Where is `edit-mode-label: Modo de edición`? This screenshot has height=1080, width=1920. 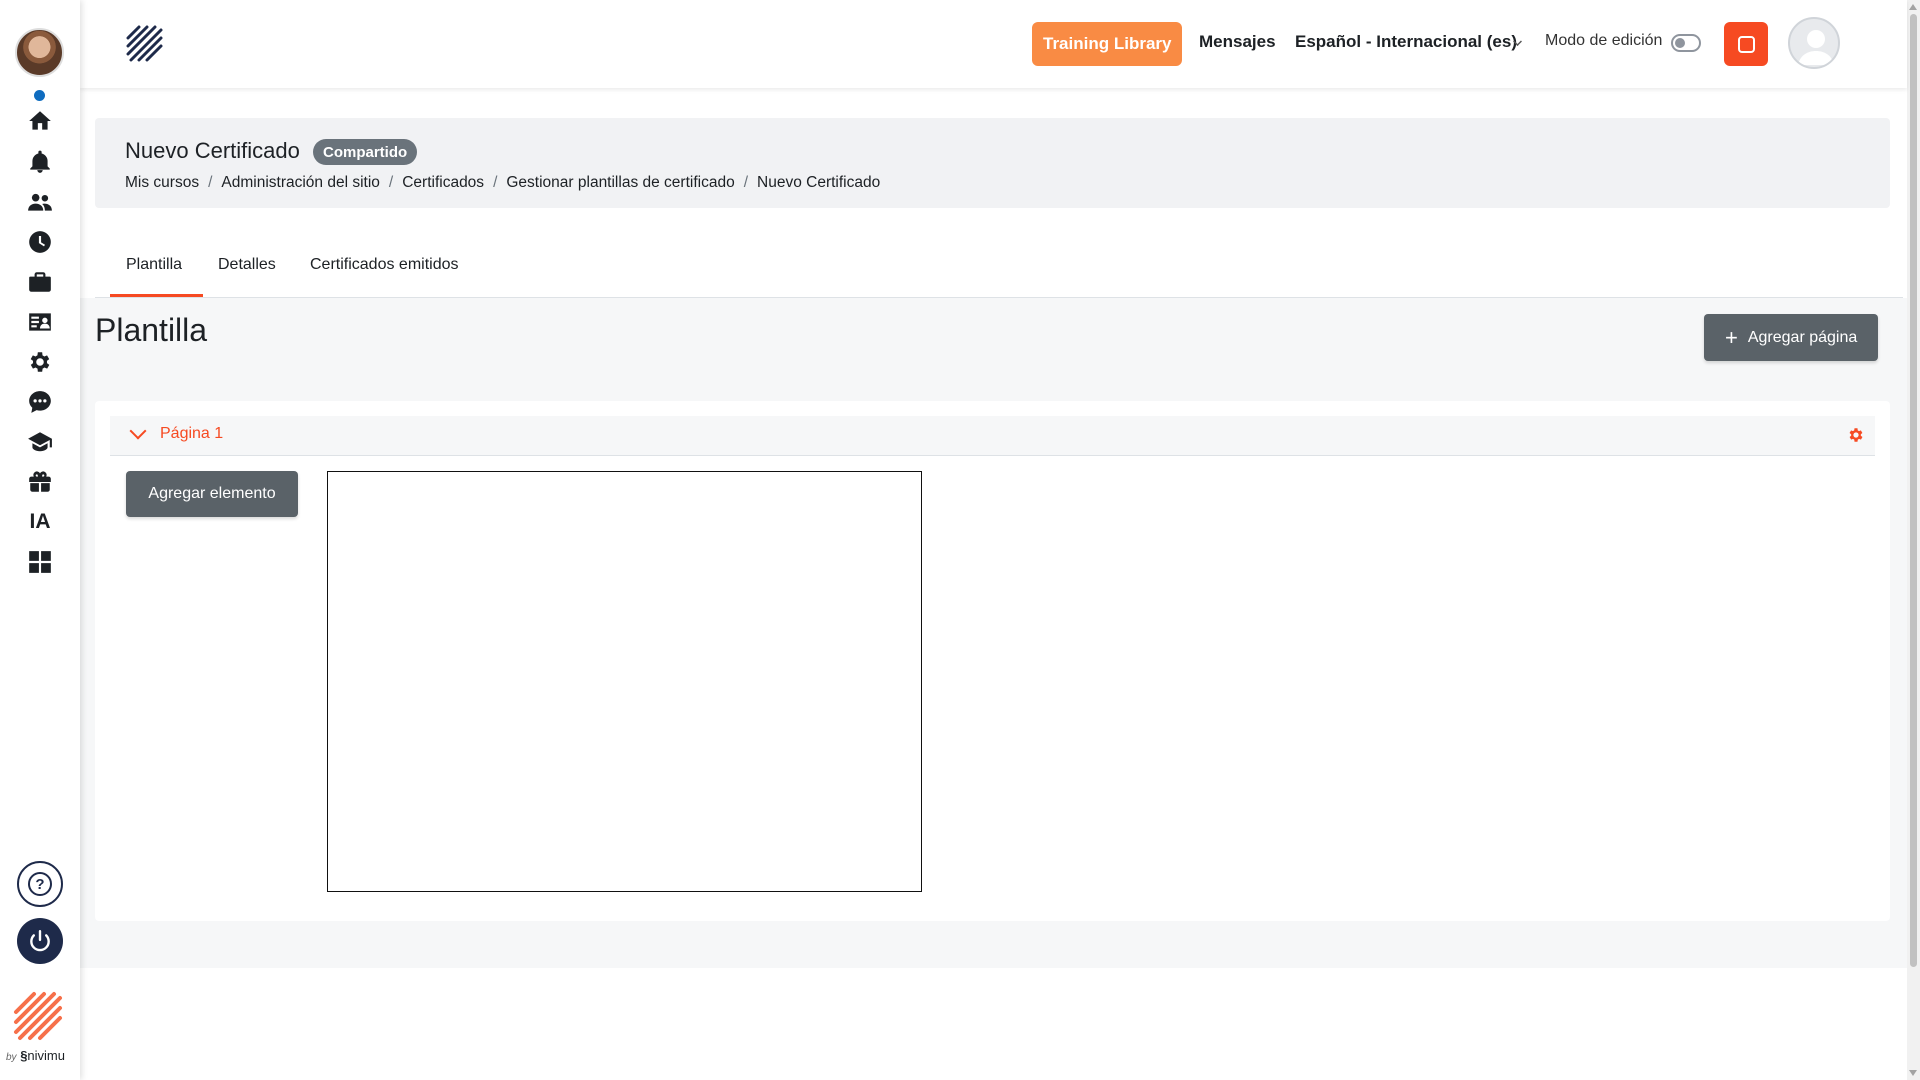 edit-mode-label: Modo de edición is located at coordinates (1604, 40).